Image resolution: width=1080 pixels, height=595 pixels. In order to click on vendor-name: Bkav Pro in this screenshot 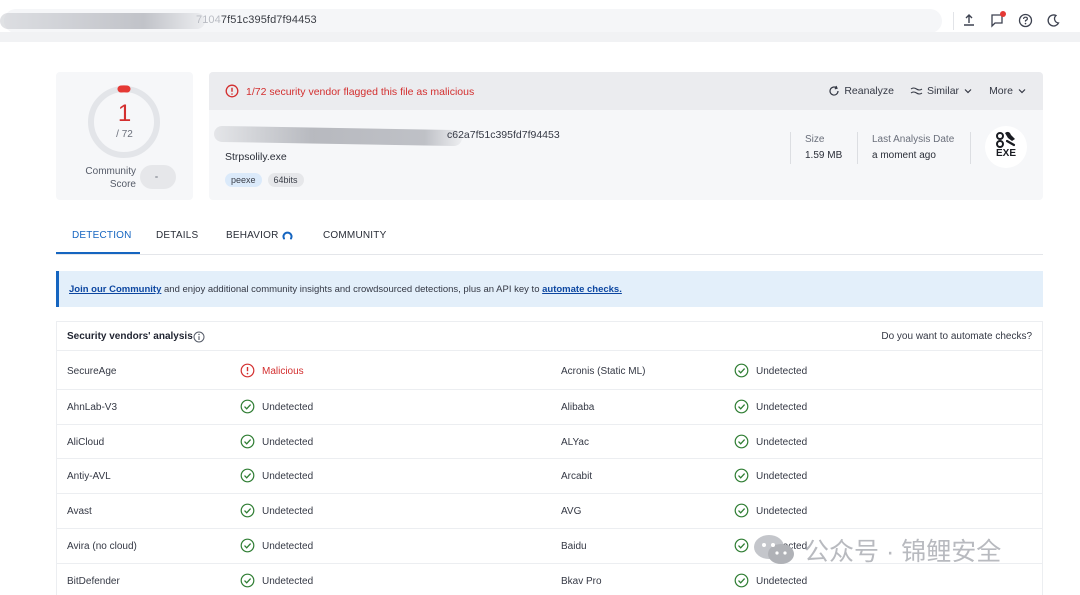, I will do `click(581, 581)`.